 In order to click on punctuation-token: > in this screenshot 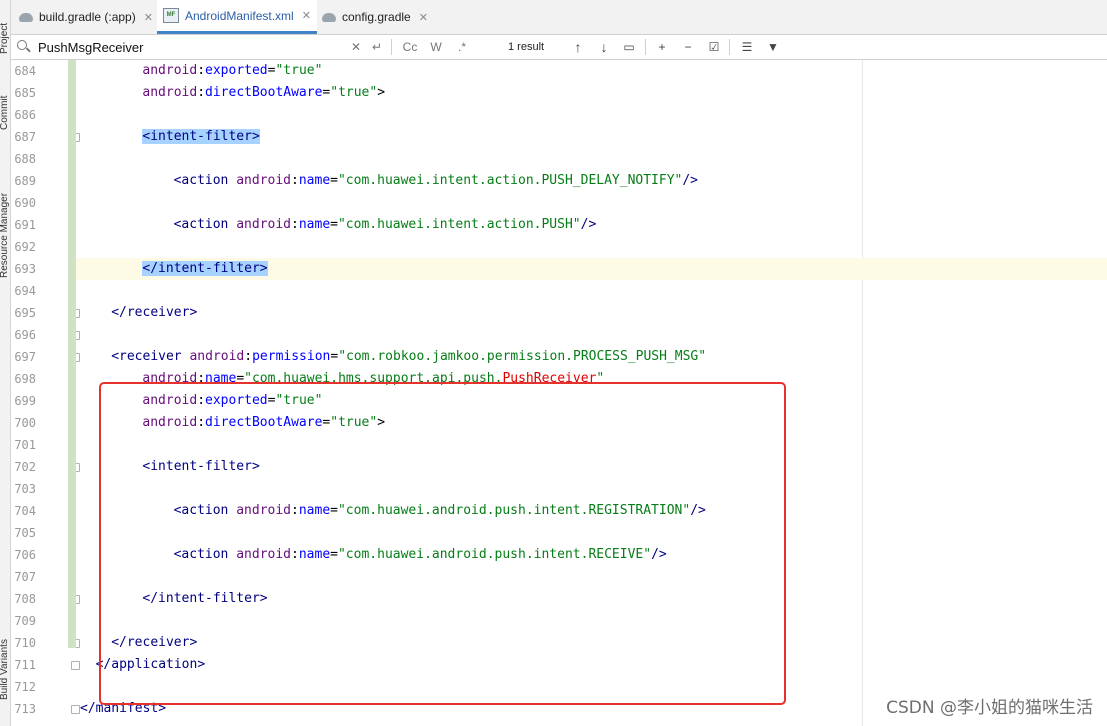, I will do `click(381, 92)`.